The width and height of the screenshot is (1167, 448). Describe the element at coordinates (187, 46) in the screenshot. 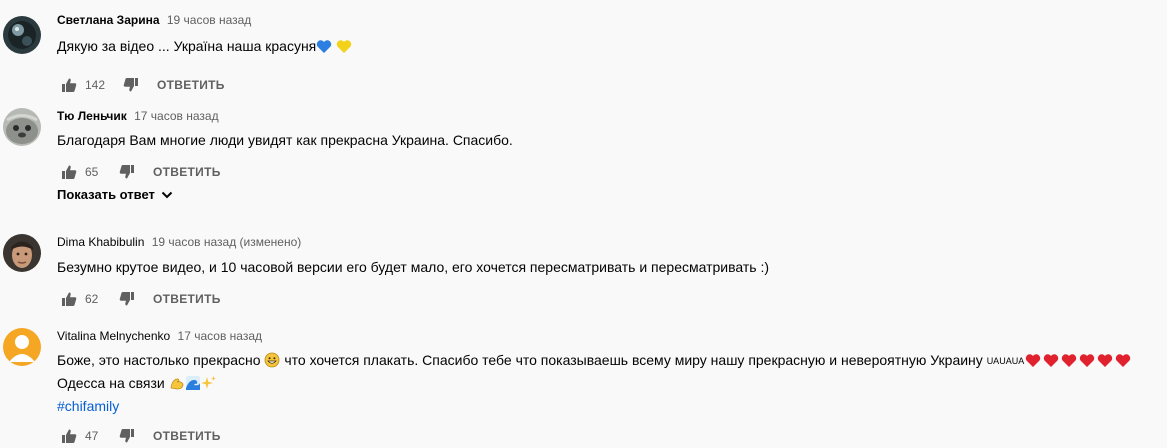

I see `comment-text-content: Дякую за відео ... Україна наша красуня` at that location.